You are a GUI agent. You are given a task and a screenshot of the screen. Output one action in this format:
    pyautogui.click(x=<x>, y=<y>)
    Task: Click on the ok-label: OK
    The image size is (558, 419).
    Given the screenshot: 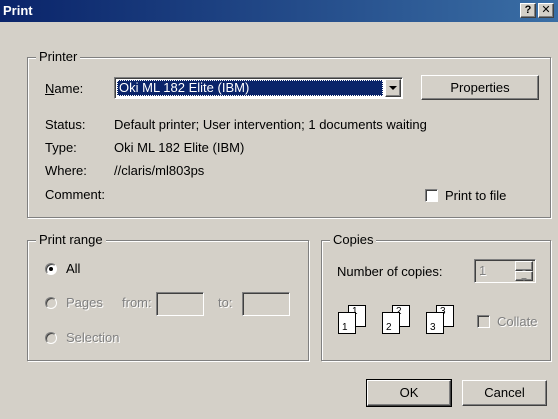 What is the action you would take?
    pyautogui.click(x=409, y=392)
    